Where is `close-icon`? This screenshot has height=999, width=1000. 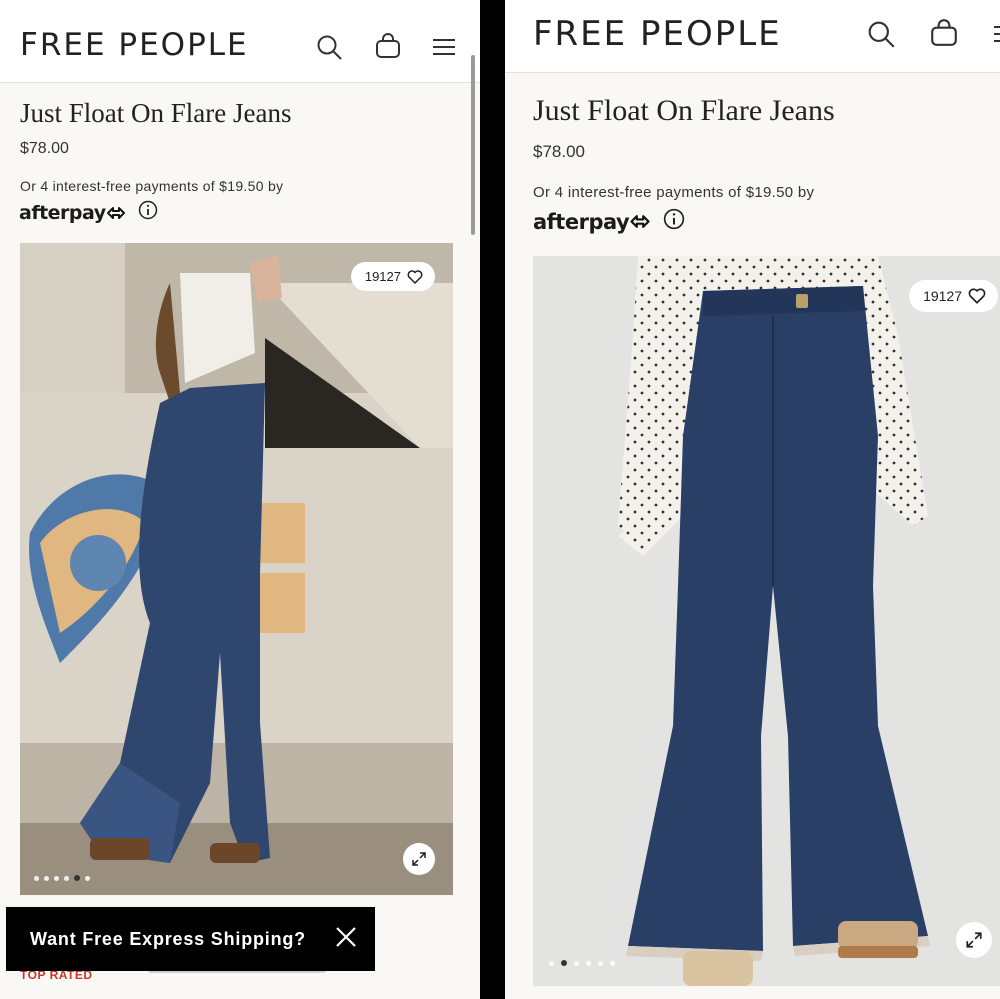 close-icon is located at coordinates (346, 939).